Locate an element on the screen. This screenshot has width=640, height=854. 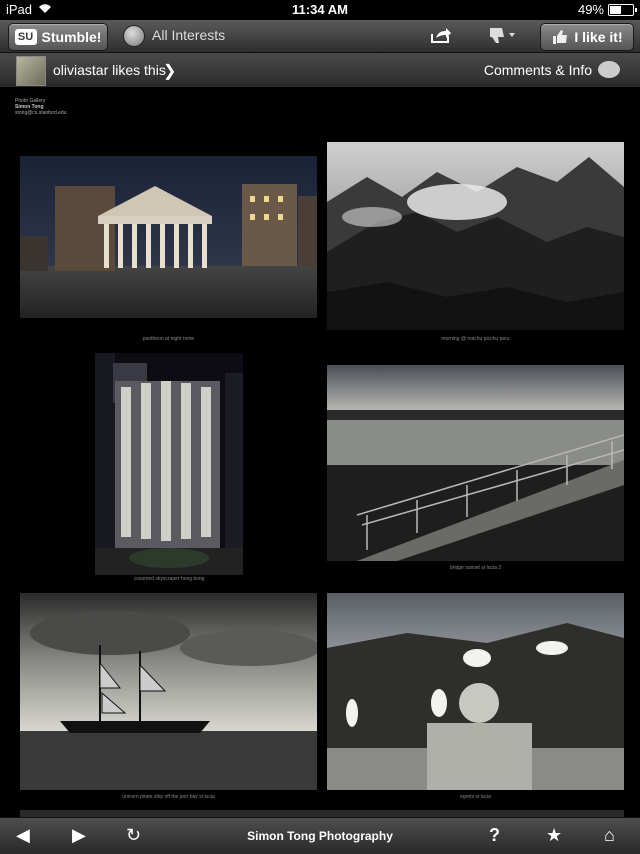
page-title: Simon Tong Photography is located at coordinates (320, 836).